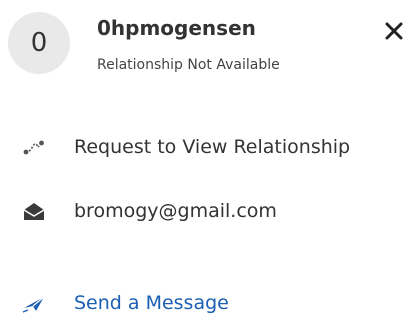 The width and height of the screenshot is (411, 316). Describe the element at coordinates (176, 28) in the screenshot. I see `username: 0hpmogensen` at that location.